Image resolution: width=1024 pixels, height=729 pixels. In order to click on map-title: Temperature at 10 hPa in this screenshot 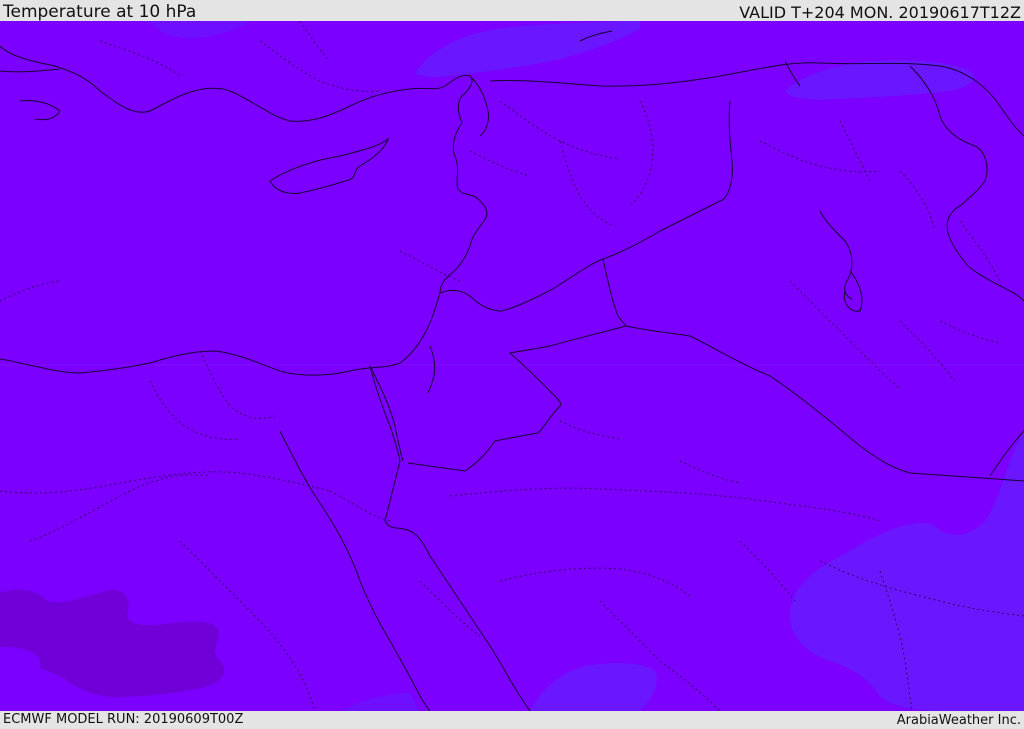, I will do `click(100, 12)`.